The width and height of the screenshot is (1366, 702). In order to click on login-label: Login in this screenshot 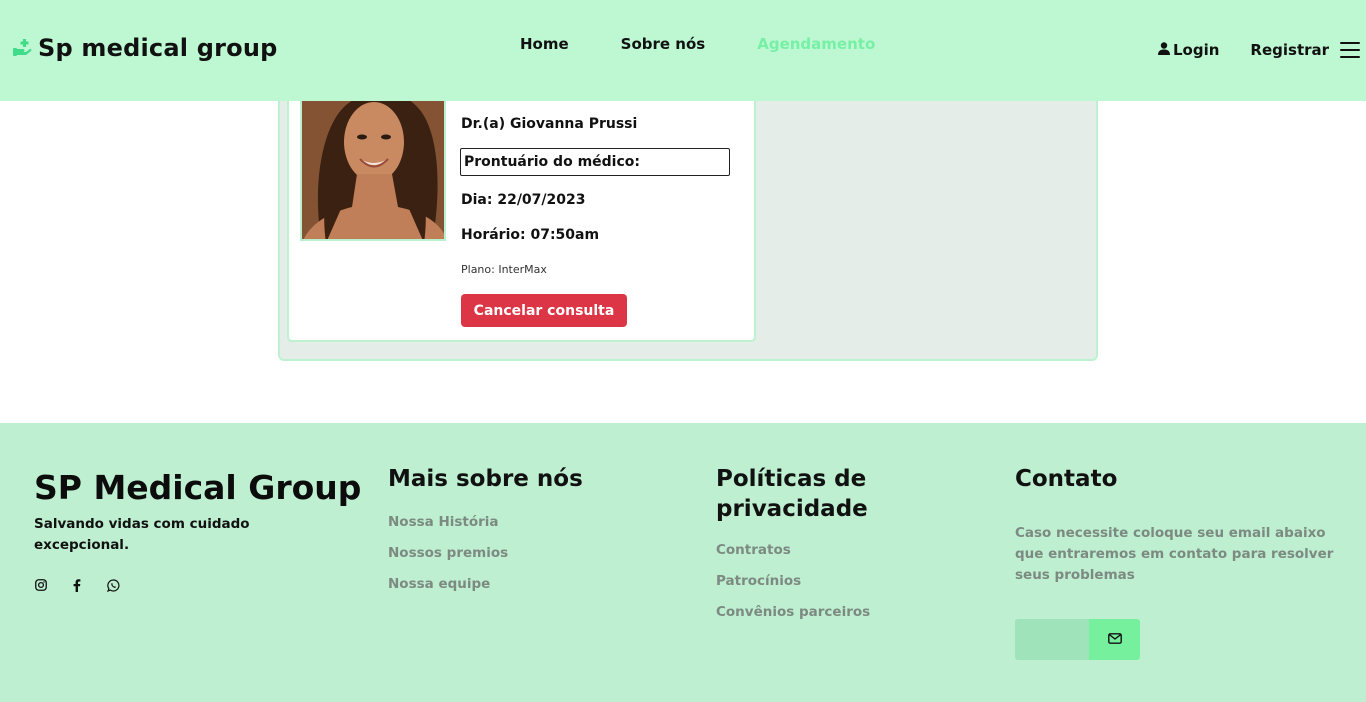, I will do `click(1196, 50)`.